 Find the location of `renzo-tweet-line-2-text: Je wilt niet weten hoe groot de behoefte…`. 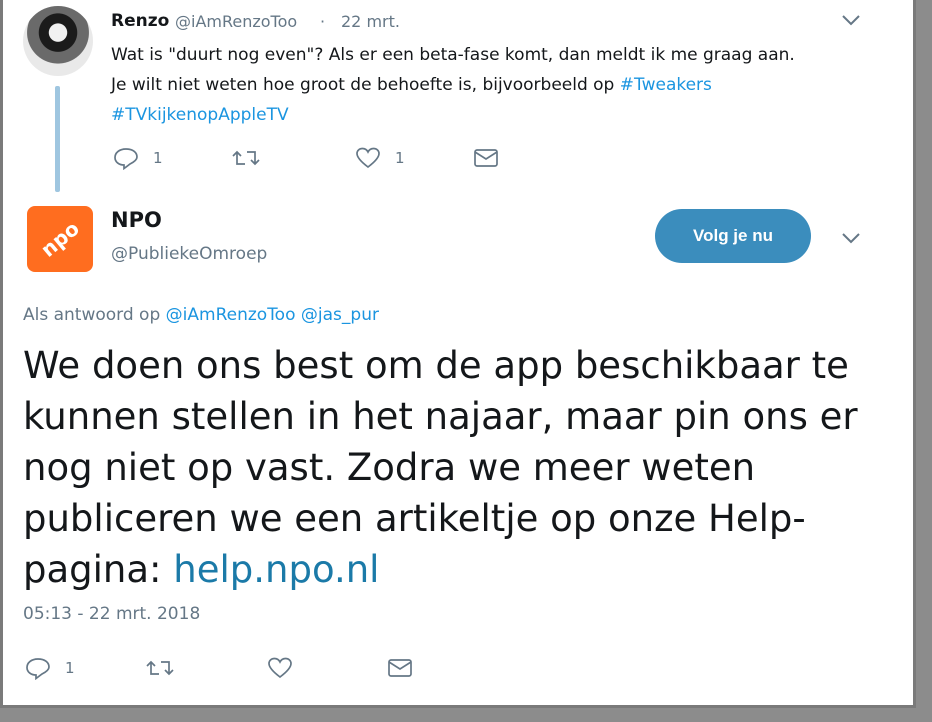

renzo-tweet-line-2-text: Je wilt niet weten hoe groot de behoefte… is located at coordinates (365, 85).